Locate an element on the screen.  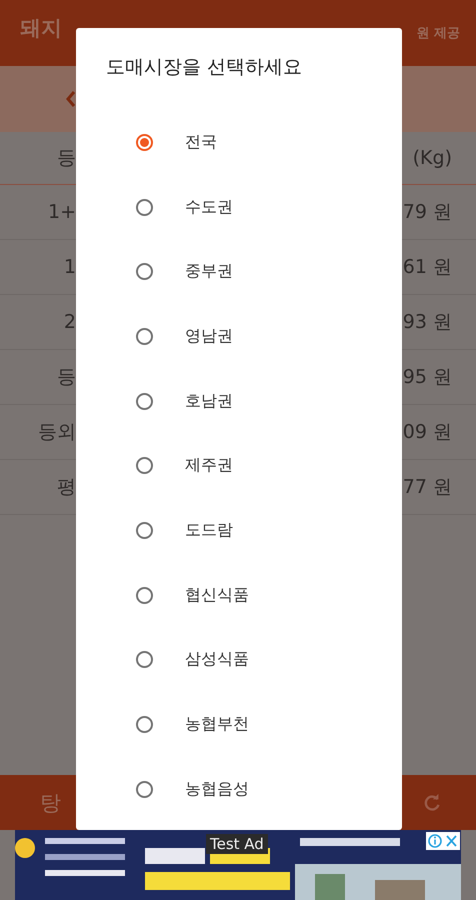
table-cell-text: 77 원 is located at coordinates (427, 487).